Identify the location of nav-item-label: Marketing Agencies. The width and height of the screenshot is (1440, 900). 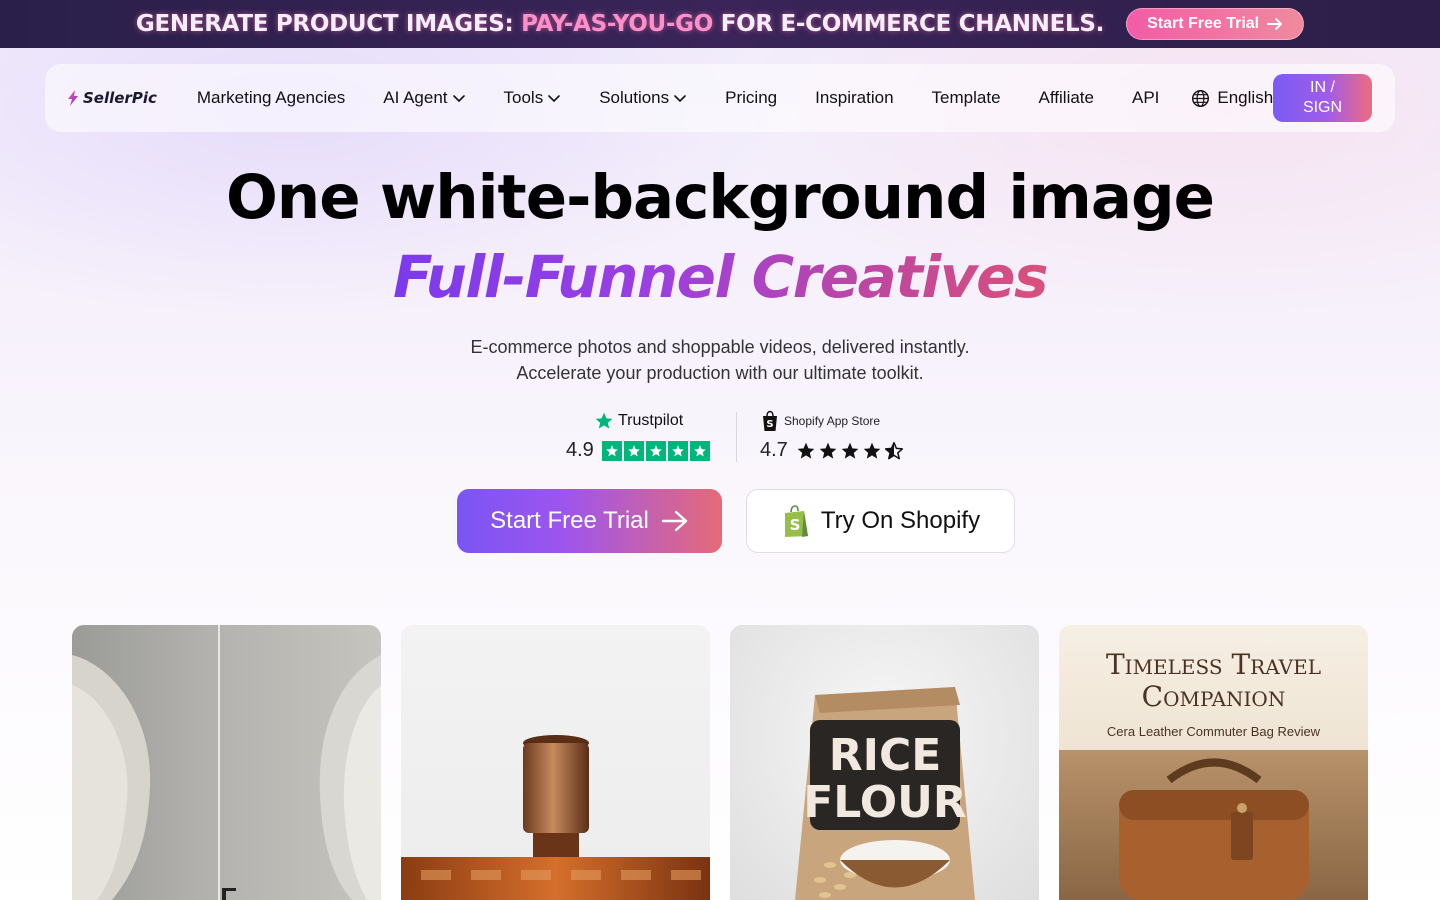
(271, 97).